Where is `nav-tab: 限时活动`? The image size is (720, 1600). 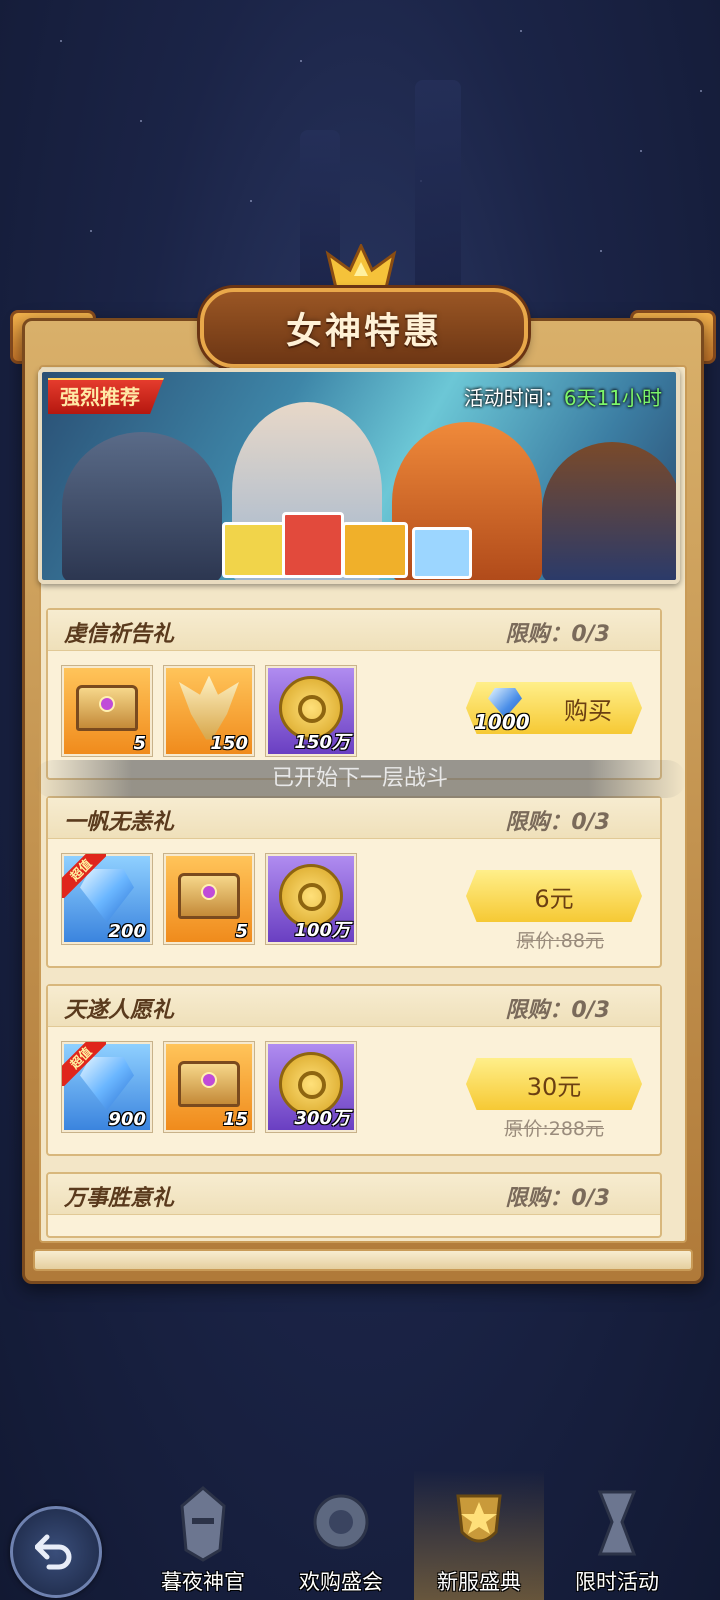
nav-tab: 限时活动 is located at coordinates (617, 1535).